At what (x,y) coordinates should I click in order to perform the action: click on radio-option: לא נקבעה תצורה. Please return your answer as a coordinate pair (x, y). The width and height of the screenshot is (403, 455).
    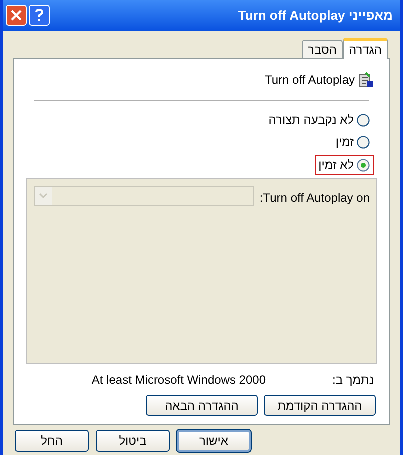
    Looking at the image, I should click on (319, 120).